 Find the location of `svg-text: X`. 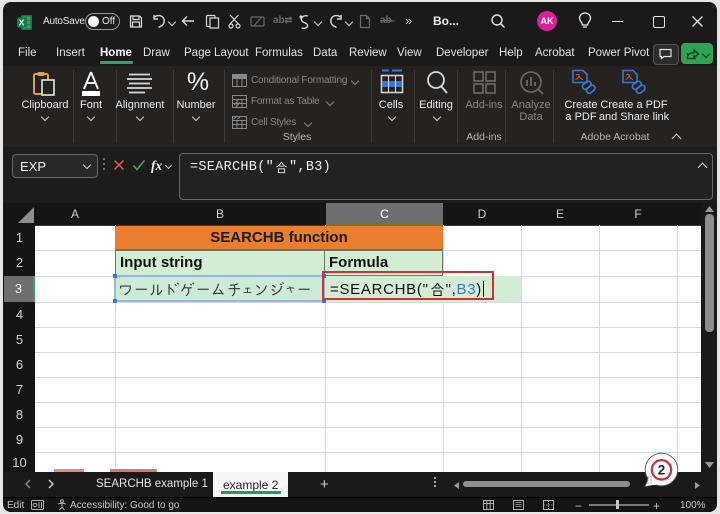

svg-text: X is located at coordinates (22, 22).